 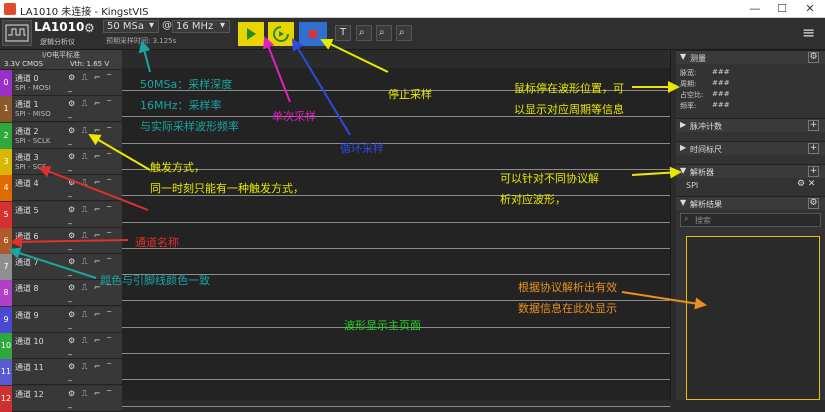 What do you see at coordinates (157, 242) in the screenshot?
I see `annotation-channel-name: 通道名称` at bounding box center [157, 242].